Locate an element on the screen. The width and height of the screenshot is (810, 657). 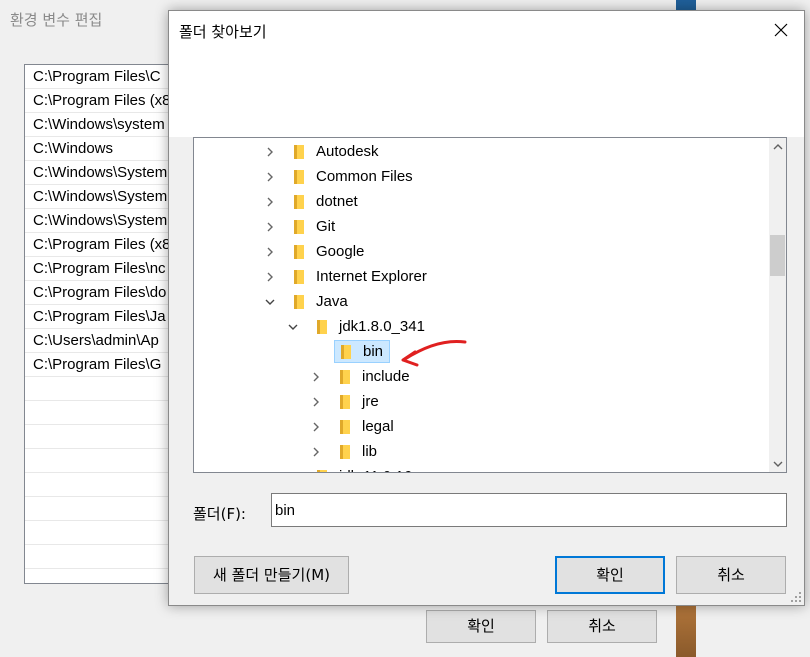
tree-item: Autodesk is located at coordinates (480, 151).